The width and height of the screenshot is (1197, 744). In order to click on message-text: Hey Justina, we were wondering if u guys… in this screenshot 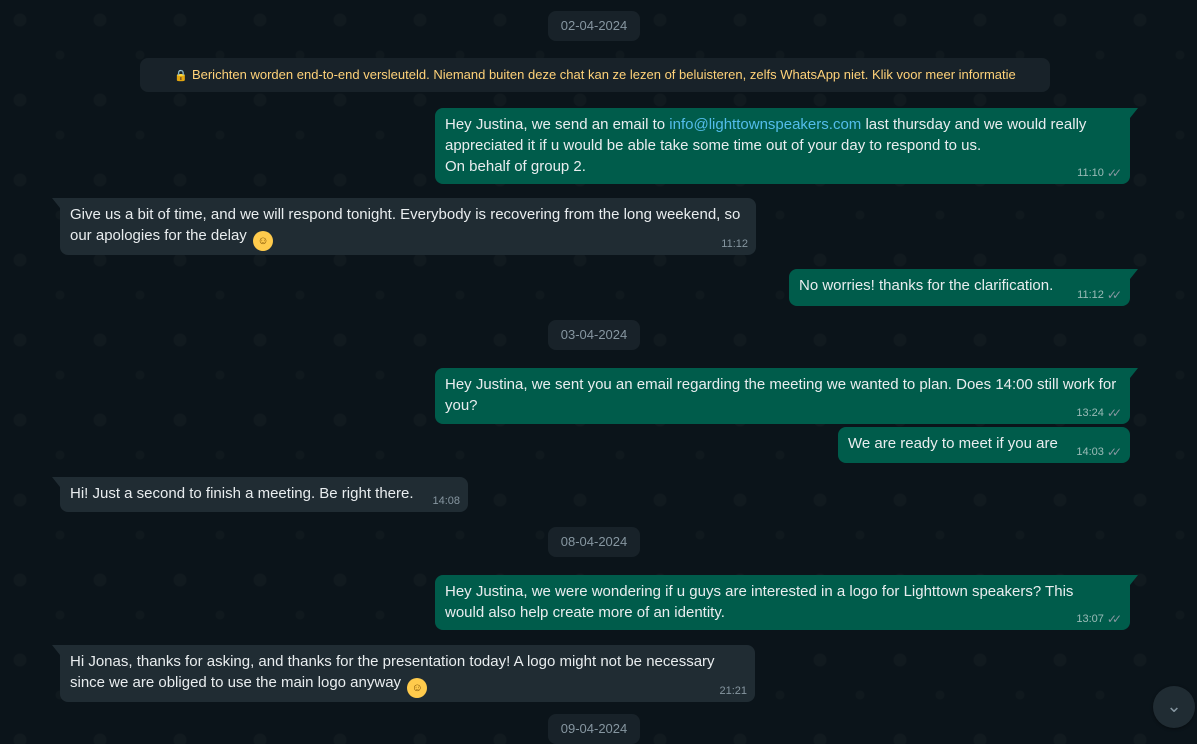, I will do `click(780, 602)`.